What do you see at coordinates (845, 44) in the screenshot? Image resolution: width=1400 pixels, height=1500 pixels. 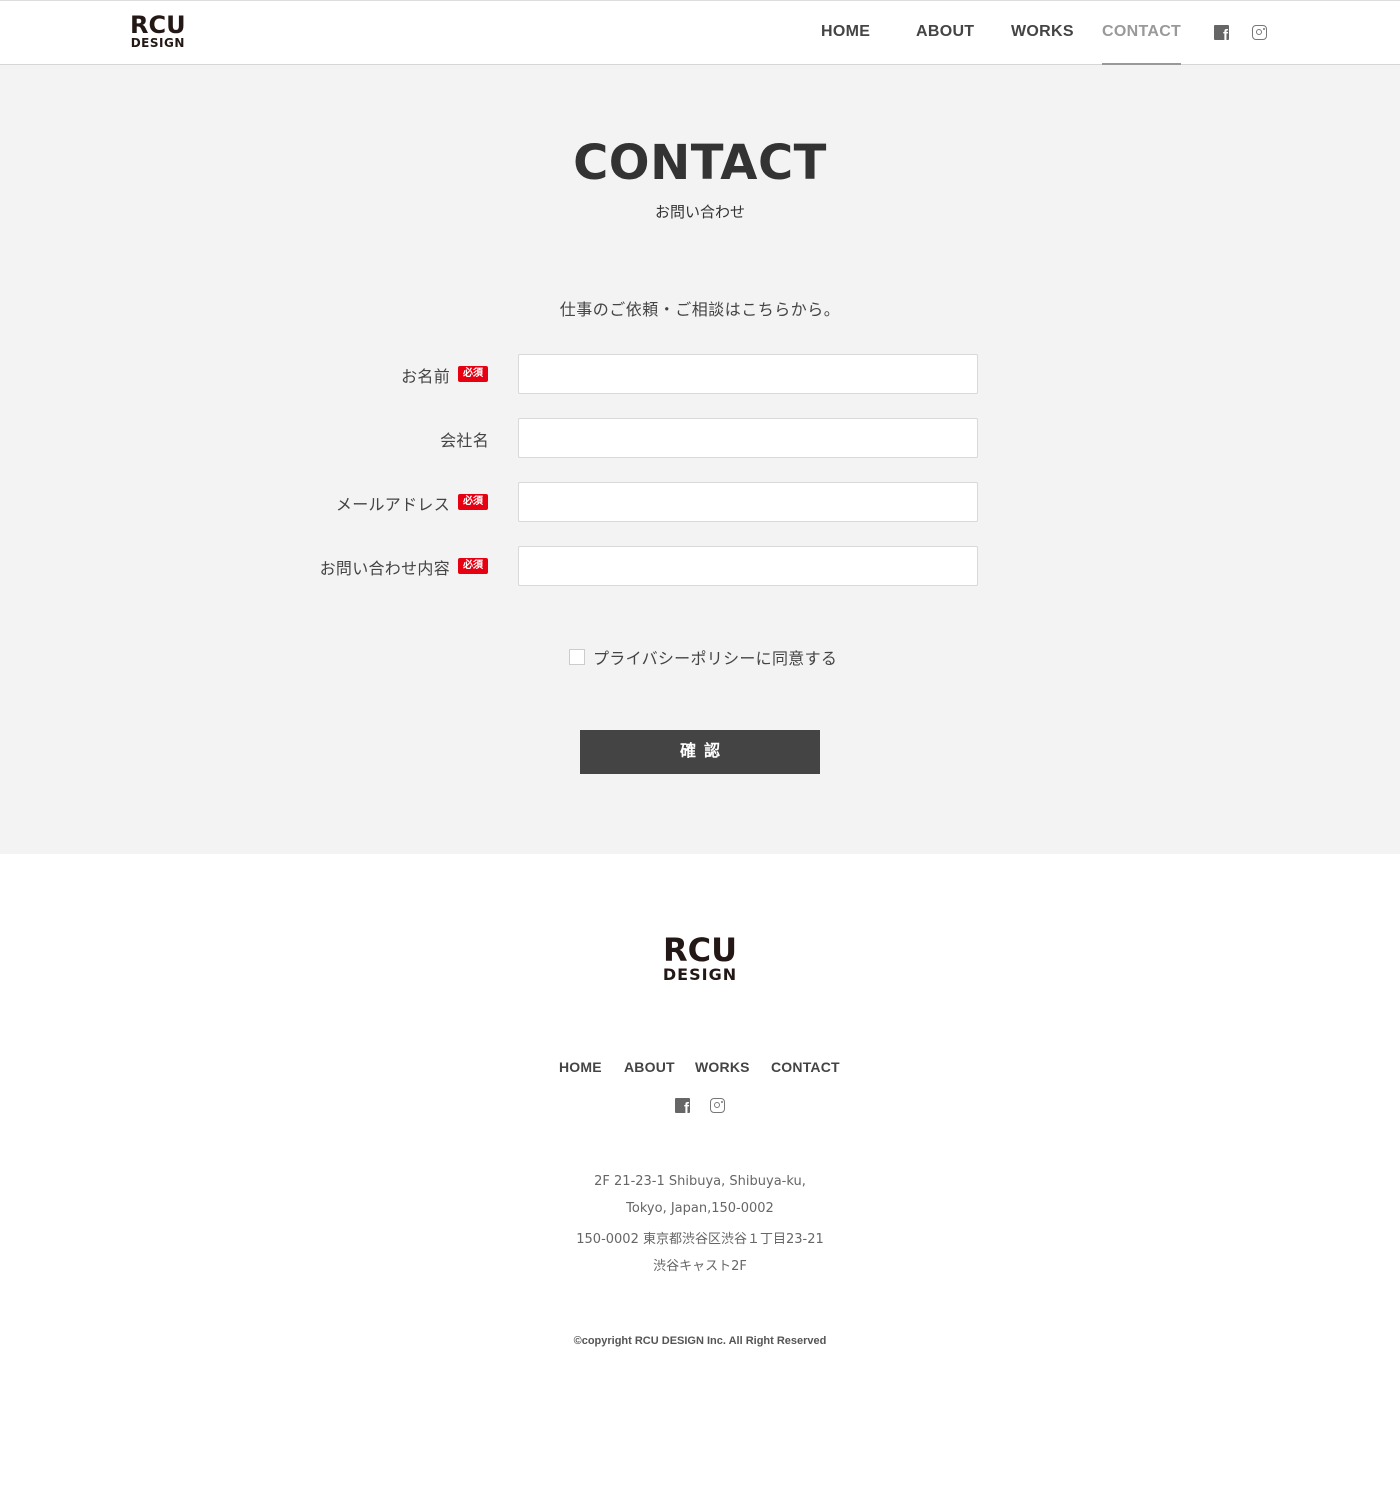 I see `nav-home: HOME` at bounding box center [845, 44].